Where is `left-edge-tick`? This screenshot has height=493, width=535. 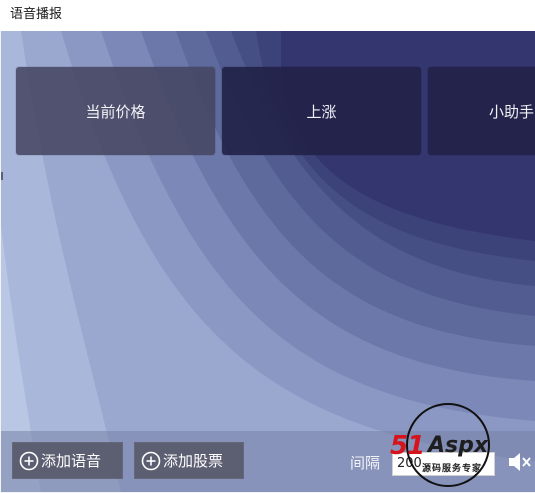
left-edge-tick is located at coordinates (2, 176).